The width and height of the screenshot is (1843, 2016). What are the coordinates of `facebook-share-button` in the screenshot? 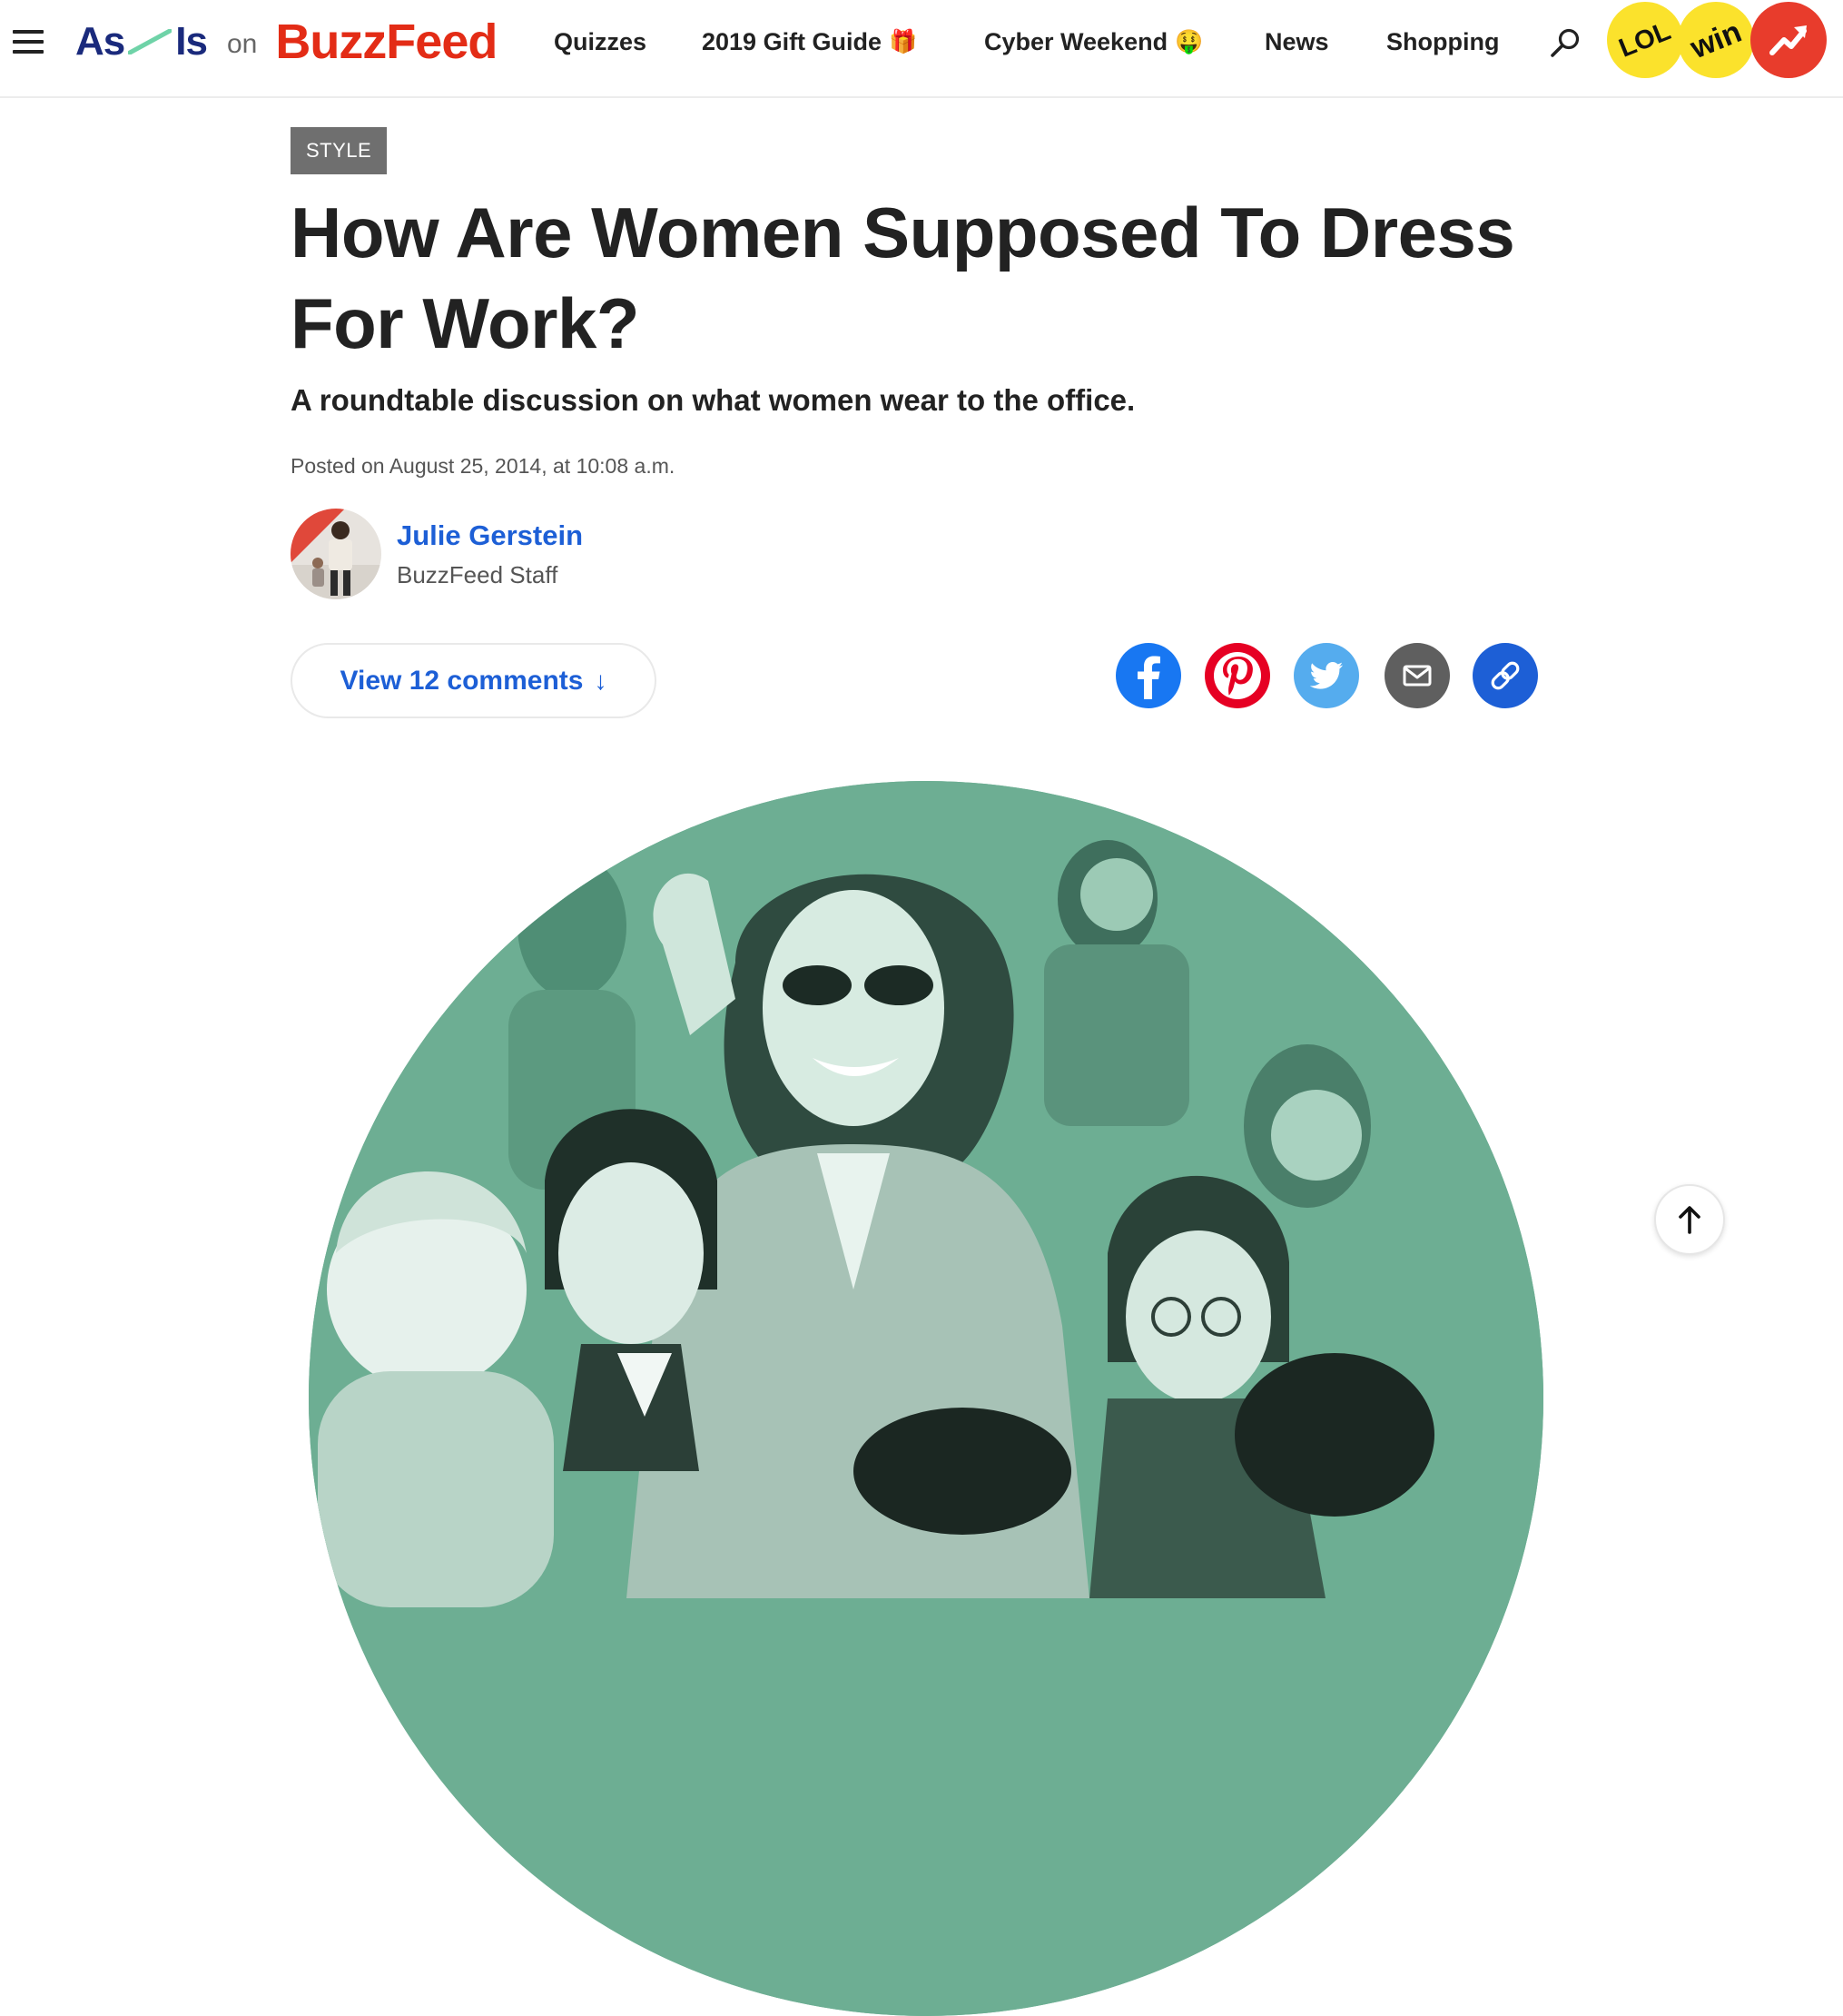 It's located at (1148, 676).